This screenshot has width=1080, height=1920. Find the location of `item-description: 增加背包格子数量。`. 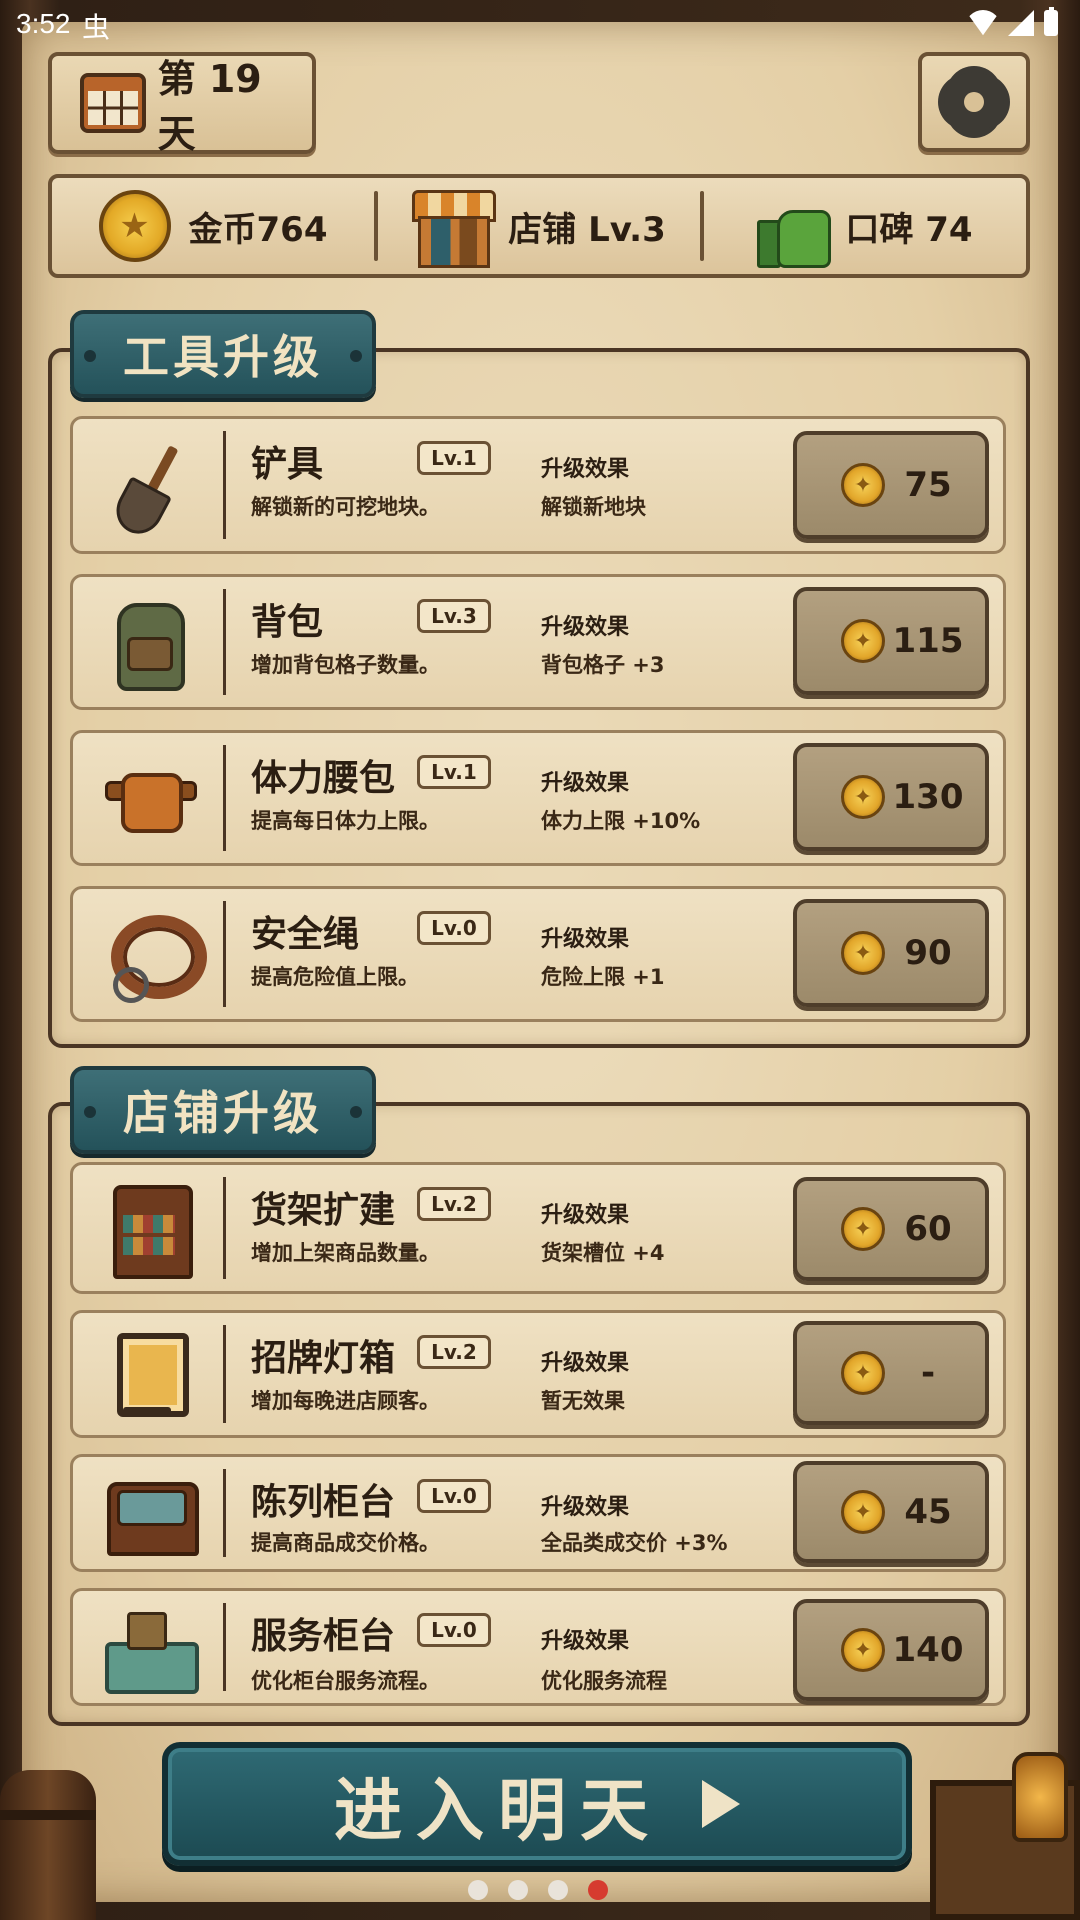

item-description: 增加背包格子数量。 is located at coordinates (345, 665).